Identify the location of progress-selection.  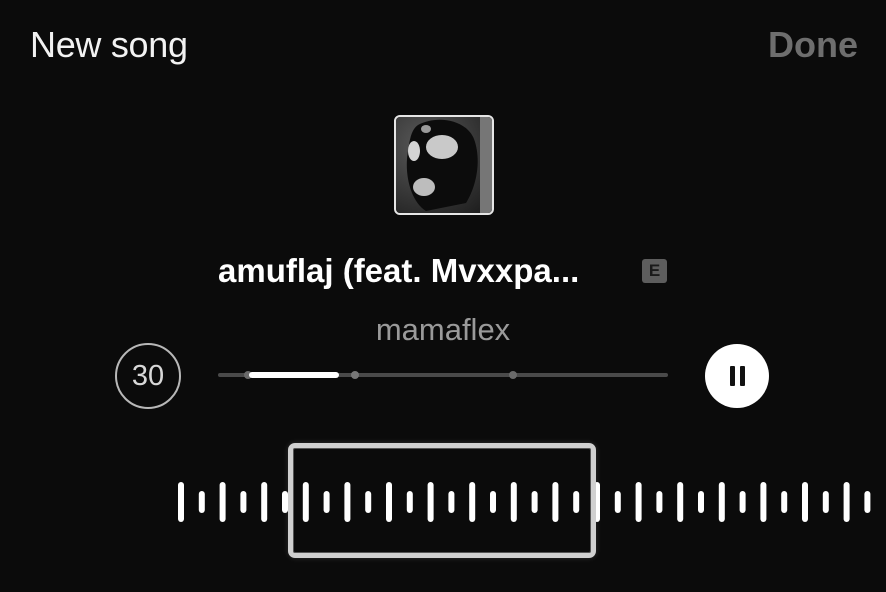
(294, 375).